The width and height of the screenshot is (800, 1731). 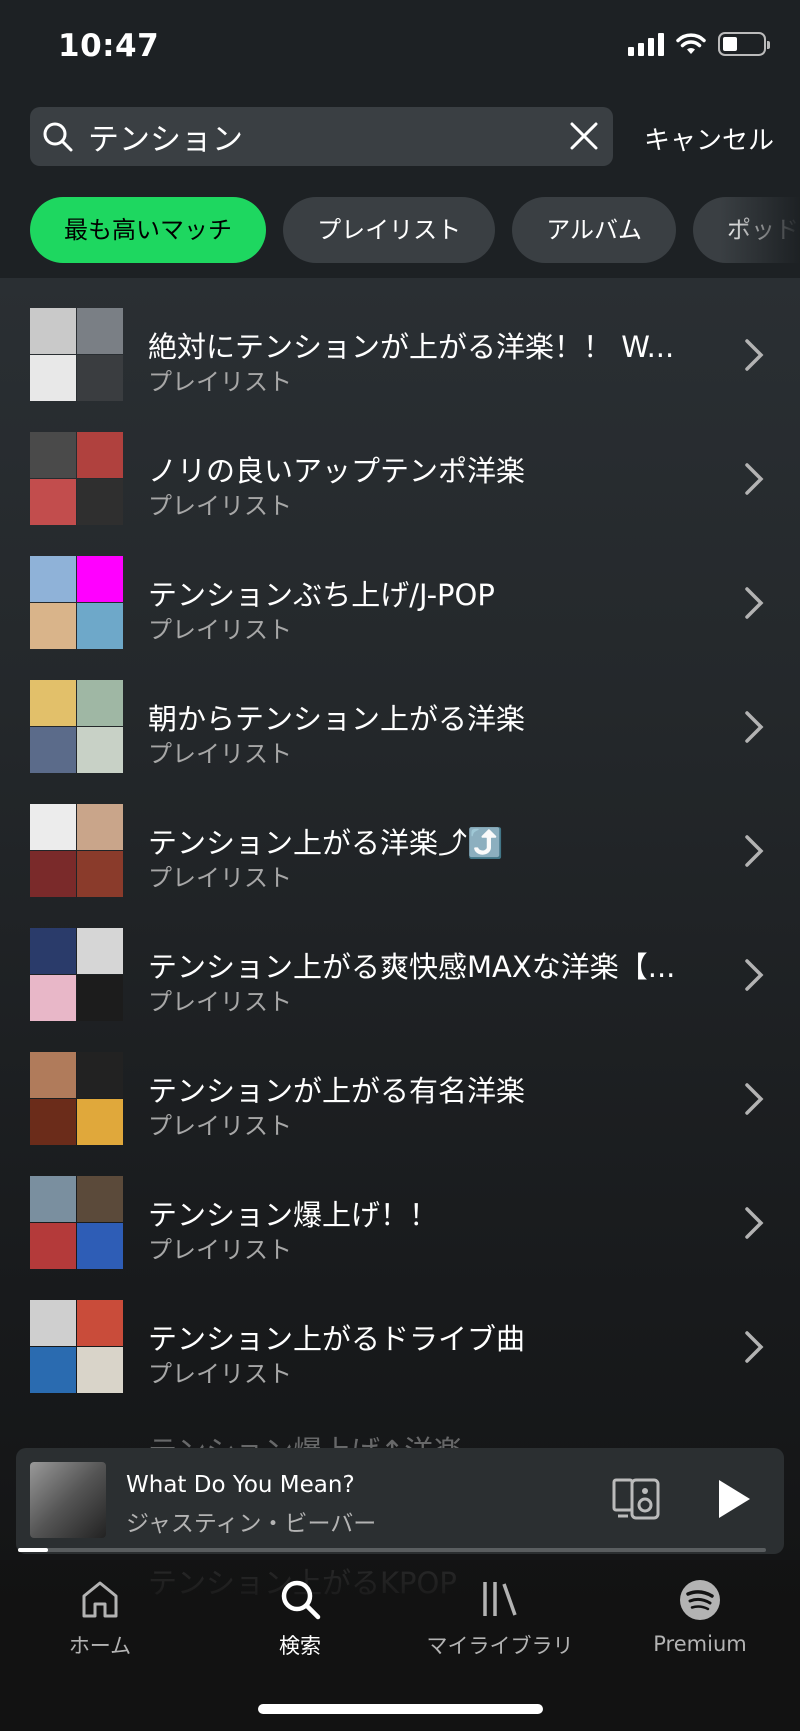 What do you see at coordinates (646, 44) in the screenshot?
I see `cellular-signal-icon` at bounding box center [646, 44].